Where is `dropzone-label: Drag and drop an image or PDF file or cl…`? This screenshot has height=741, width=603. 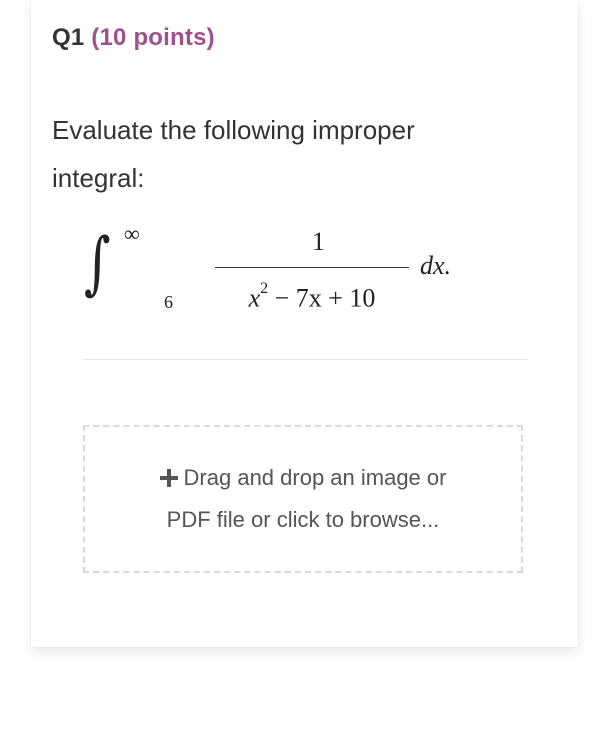
dropzone-label: Drag and drop an image or PDF file or cl… is located at coordinates (303, 499).